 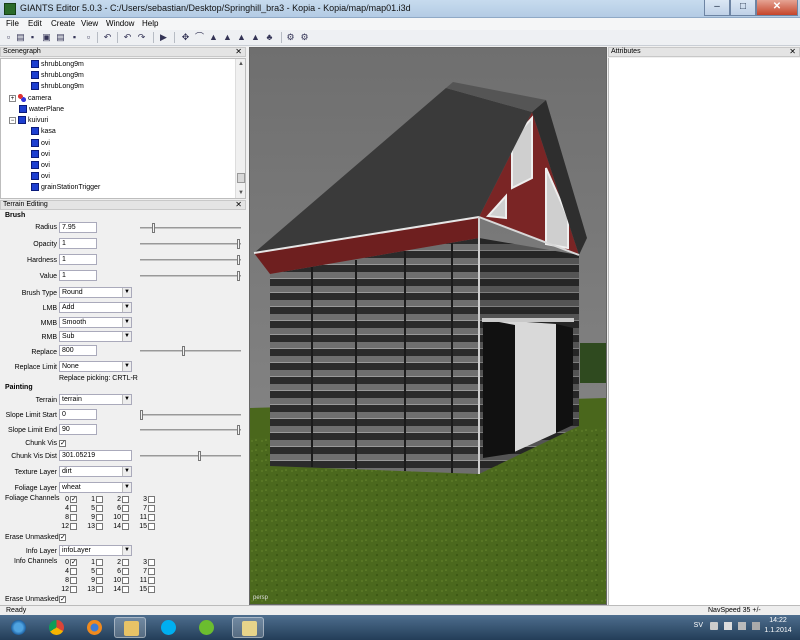 What do you see at coordinates (153, 228) in the screenshot?
I see `radius-slider-knob` at bounding box center [153, 228].